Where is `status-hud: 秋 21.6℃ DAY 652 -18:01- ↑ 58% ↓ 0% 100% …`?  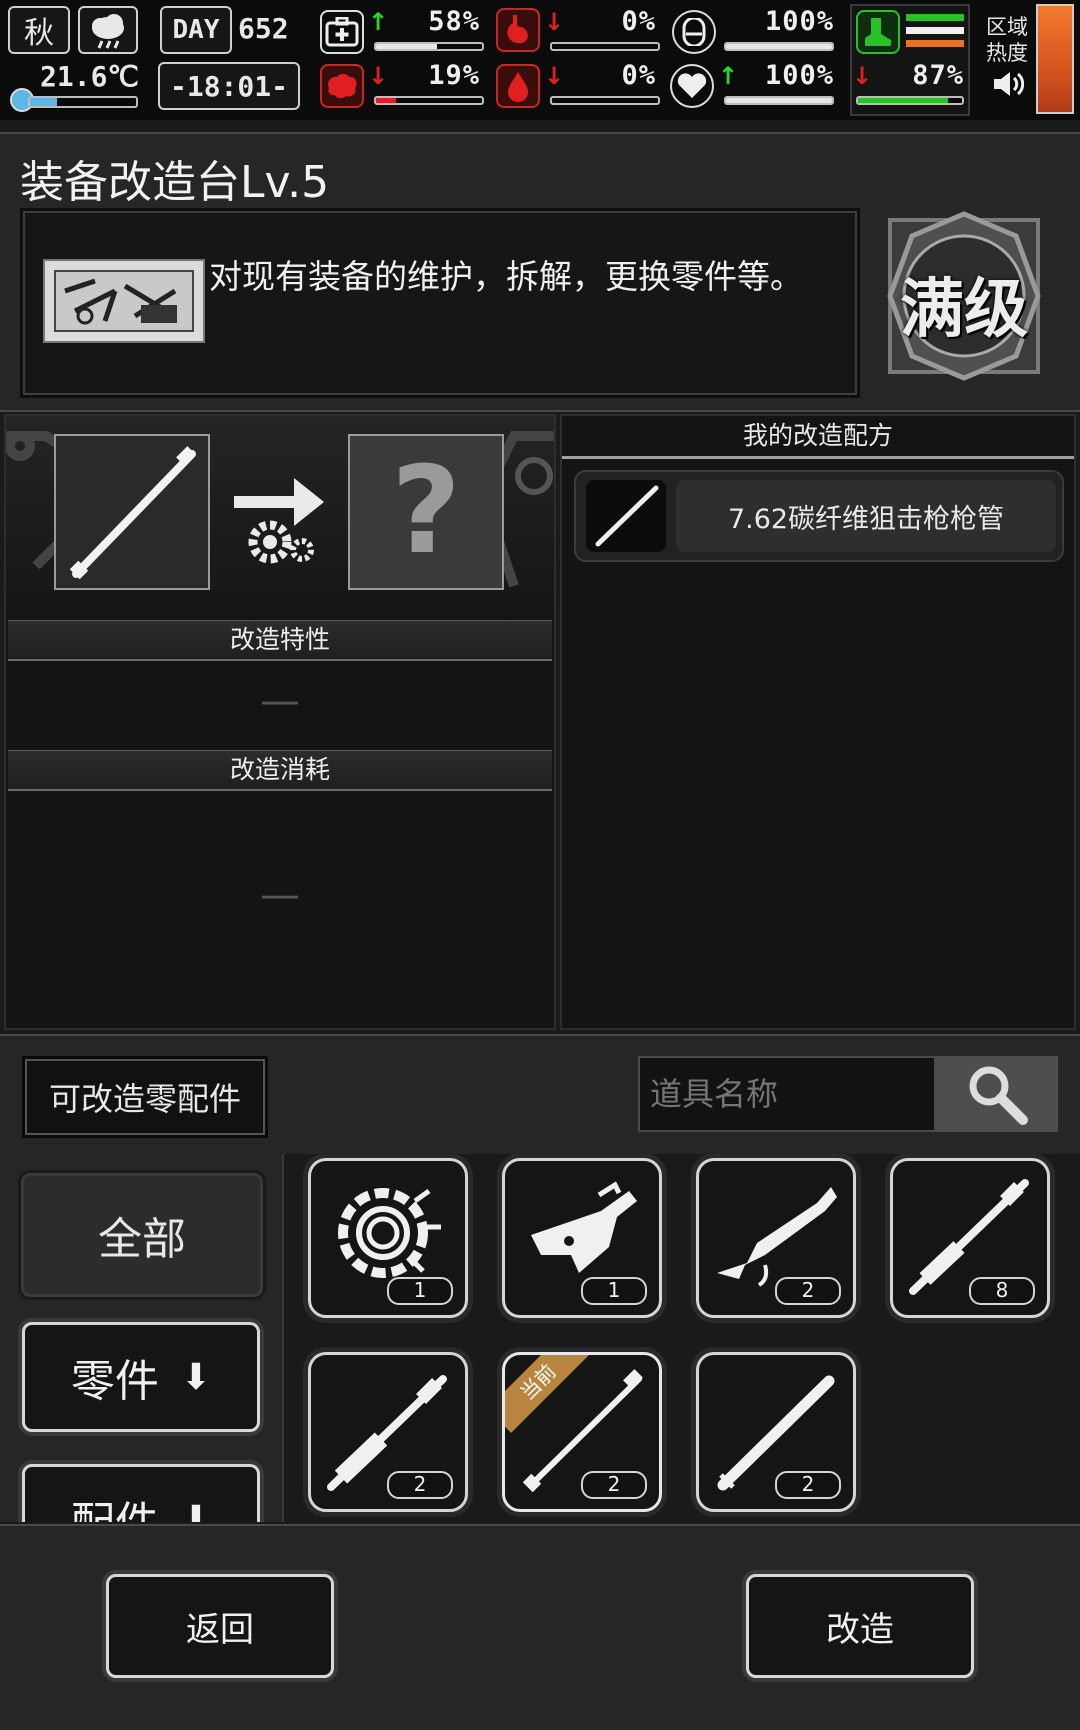
status-hud: 秋 21.6℃ DAY 652 -18:01- ↑ 58% ↓ 0% 100% … is located at coordinates (540, 60).